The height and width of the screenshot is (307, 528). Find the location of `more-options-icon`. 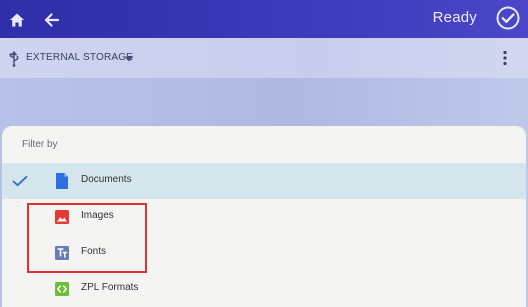

more-options-icon is located at coordinates (505, 58).